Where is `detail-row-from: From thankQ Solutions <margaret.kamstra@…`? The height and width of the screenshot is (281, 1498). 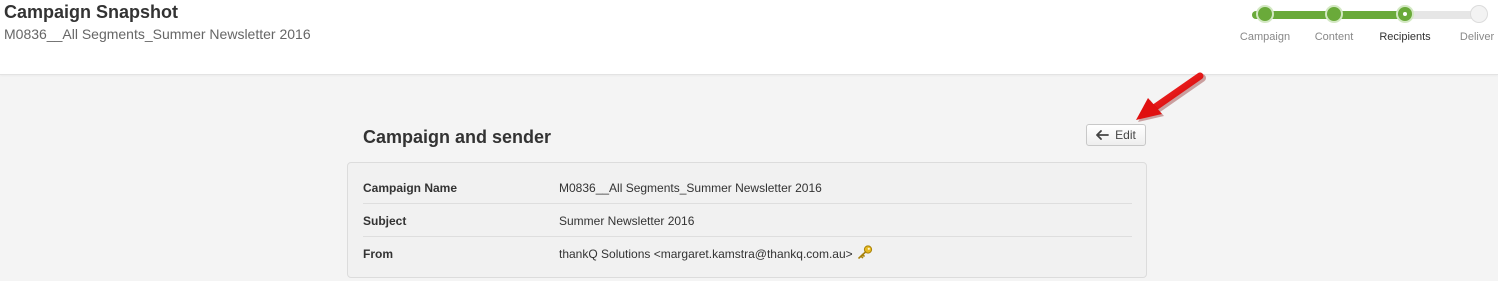 detail-row-from: From thankQ Solutions <margaret.kamstra@… is located at coordinates (747, 253).